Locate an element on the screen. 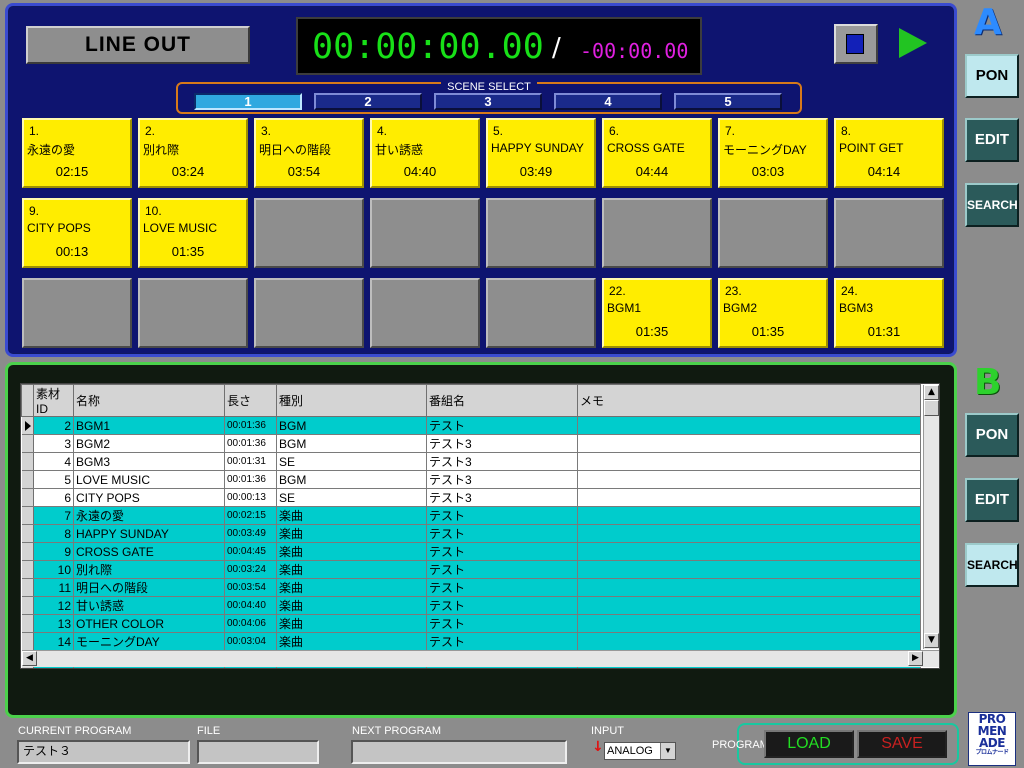  current-row-icon is located at coordinates (27, 425).